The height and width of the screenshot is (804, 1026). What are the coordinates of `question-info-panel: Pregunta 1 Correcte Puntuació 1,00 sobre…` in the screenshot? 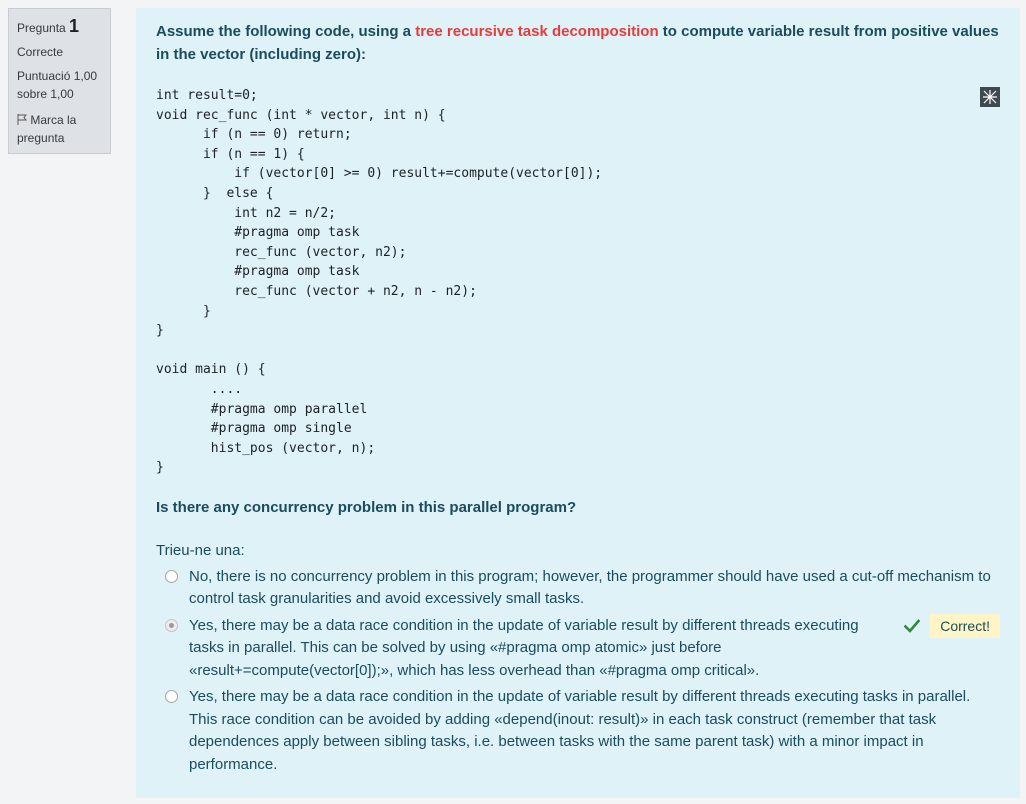 It's located at (59, 81).